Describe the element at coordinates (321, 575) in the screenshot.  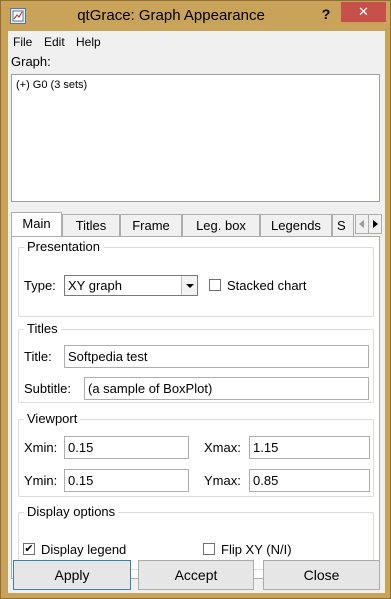
I see `close-button: Close` at that location.